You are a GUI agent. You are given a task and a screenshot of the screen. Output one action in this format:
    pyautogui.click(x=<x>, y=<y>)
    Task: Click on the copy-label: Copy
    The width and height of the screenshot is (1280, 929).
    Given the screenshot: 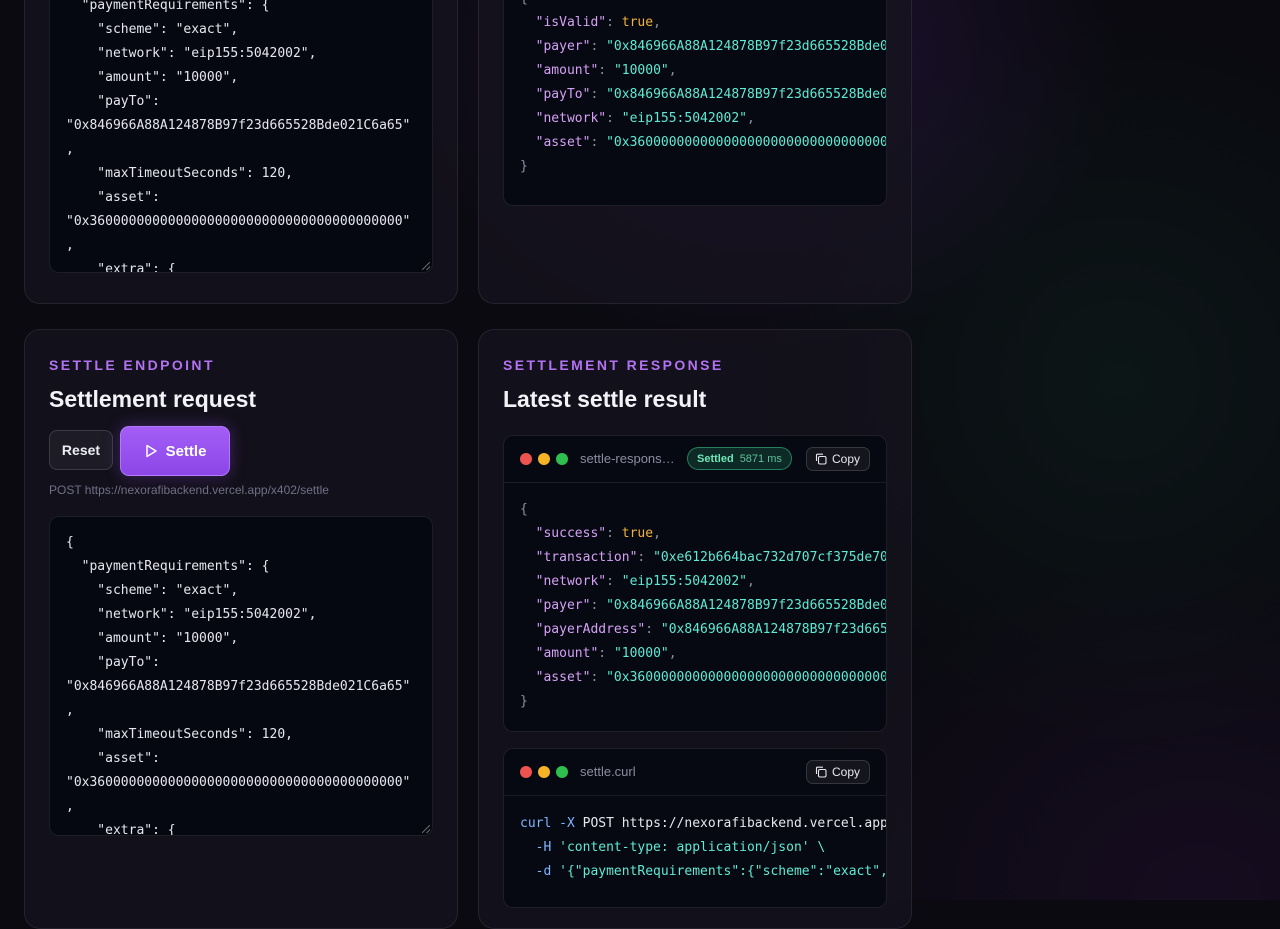 What is the action you would take?
    pyautogui.click(x=845, y=459)
    